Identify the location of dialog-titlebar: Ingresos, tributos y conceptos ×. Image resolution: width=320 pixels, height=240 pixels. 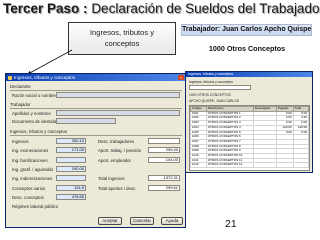
(95, 77).